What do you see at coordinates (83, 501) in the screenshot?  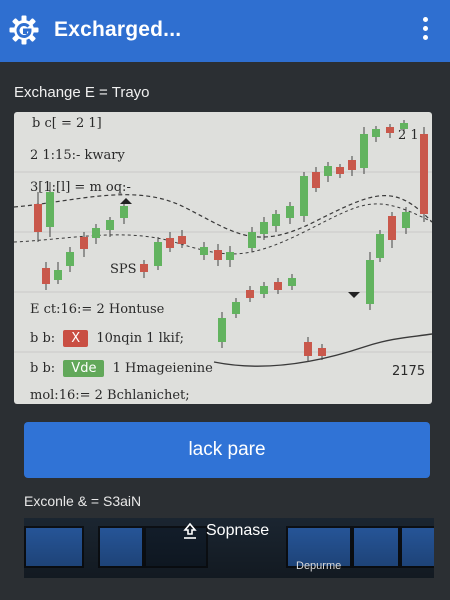 I see `subsection-title: Exconle & = S3aiN` at bounding box center [83, 501].